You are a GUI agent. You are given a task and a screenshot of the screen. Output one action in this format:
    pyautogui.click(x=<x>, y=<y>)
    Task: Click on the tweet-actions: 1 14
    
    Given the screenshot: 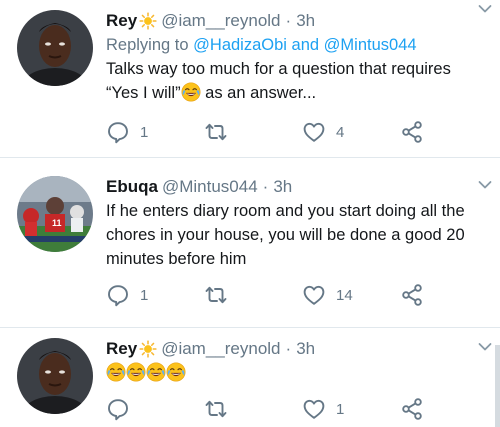 What is the action you would take?
    pyautogui.click(x=276, y=295)
    